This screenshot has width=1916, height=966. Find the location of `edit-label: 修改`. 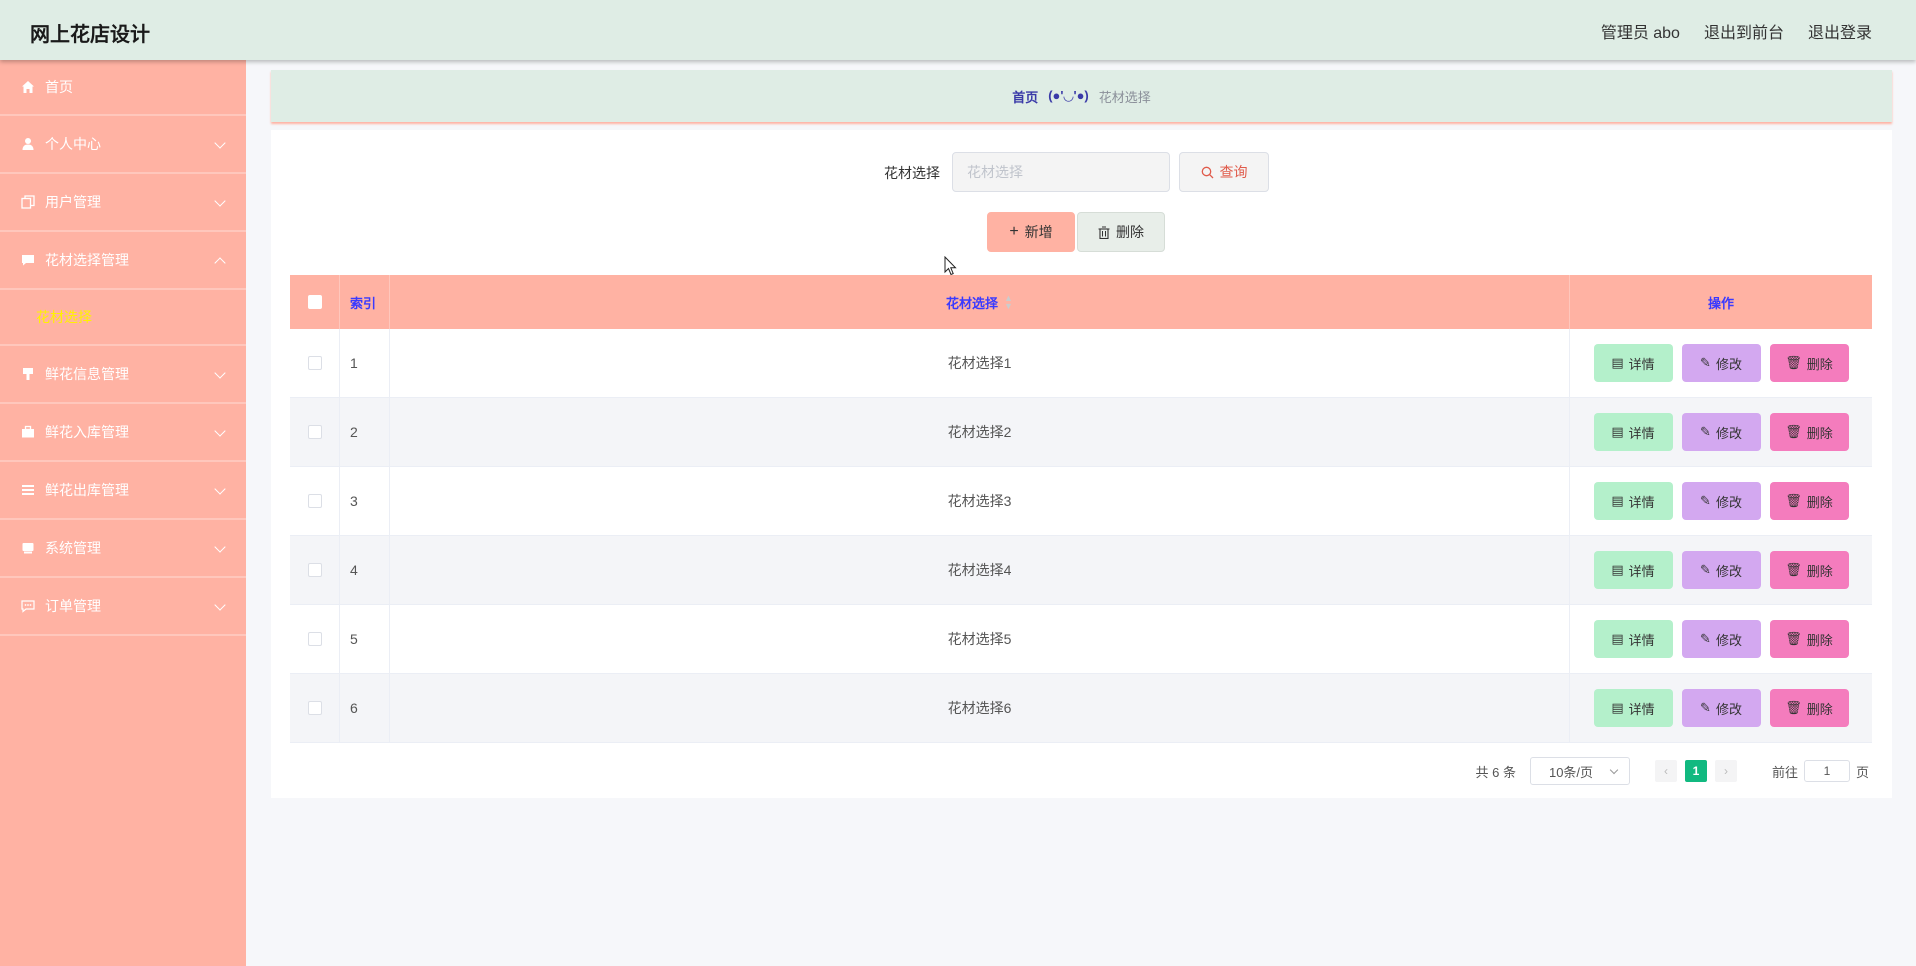

edit-label: 修改 is located at coordinates (1728, 640).